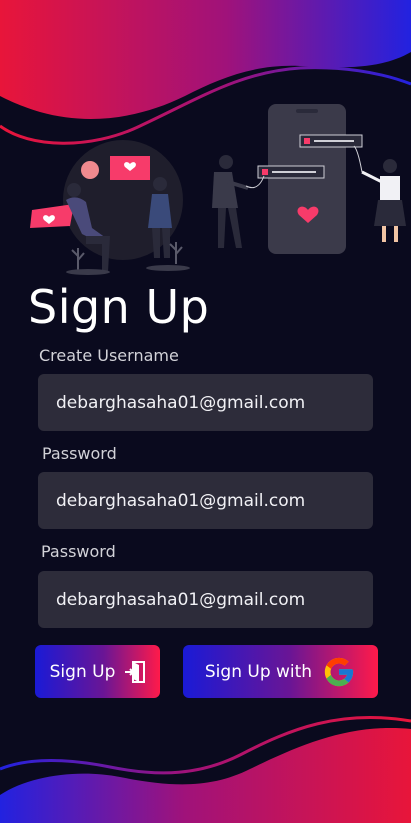 This screenshot has width=411, height=823. What do you see at coordinates (82, 671) in the screenshot?
I see `signup-button-label: Sign Up` at bounding box center [82, 671].